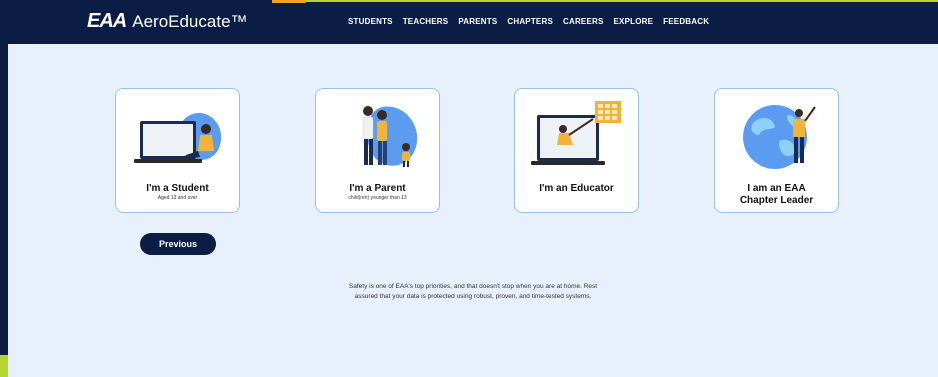  I want to click on educator-board-icon, so click(576, 133).